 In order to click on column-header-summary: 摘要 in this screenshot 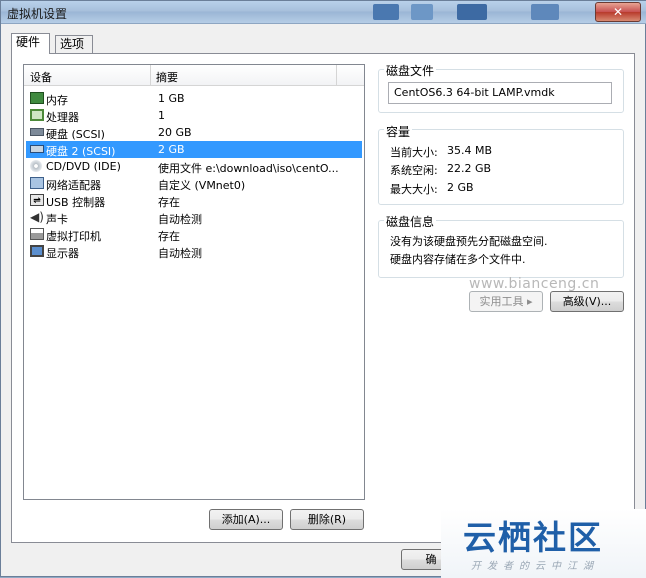, I will do `click(167, 77)`.